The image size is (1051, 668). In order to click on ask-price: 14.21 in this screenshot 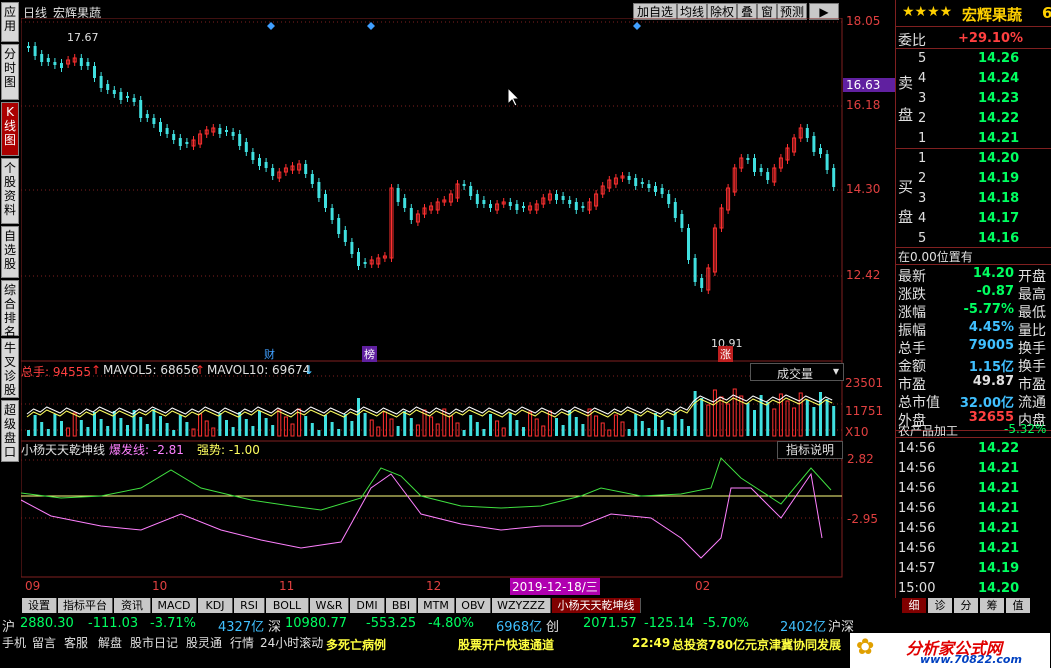, I will do `click(998, 138)`.